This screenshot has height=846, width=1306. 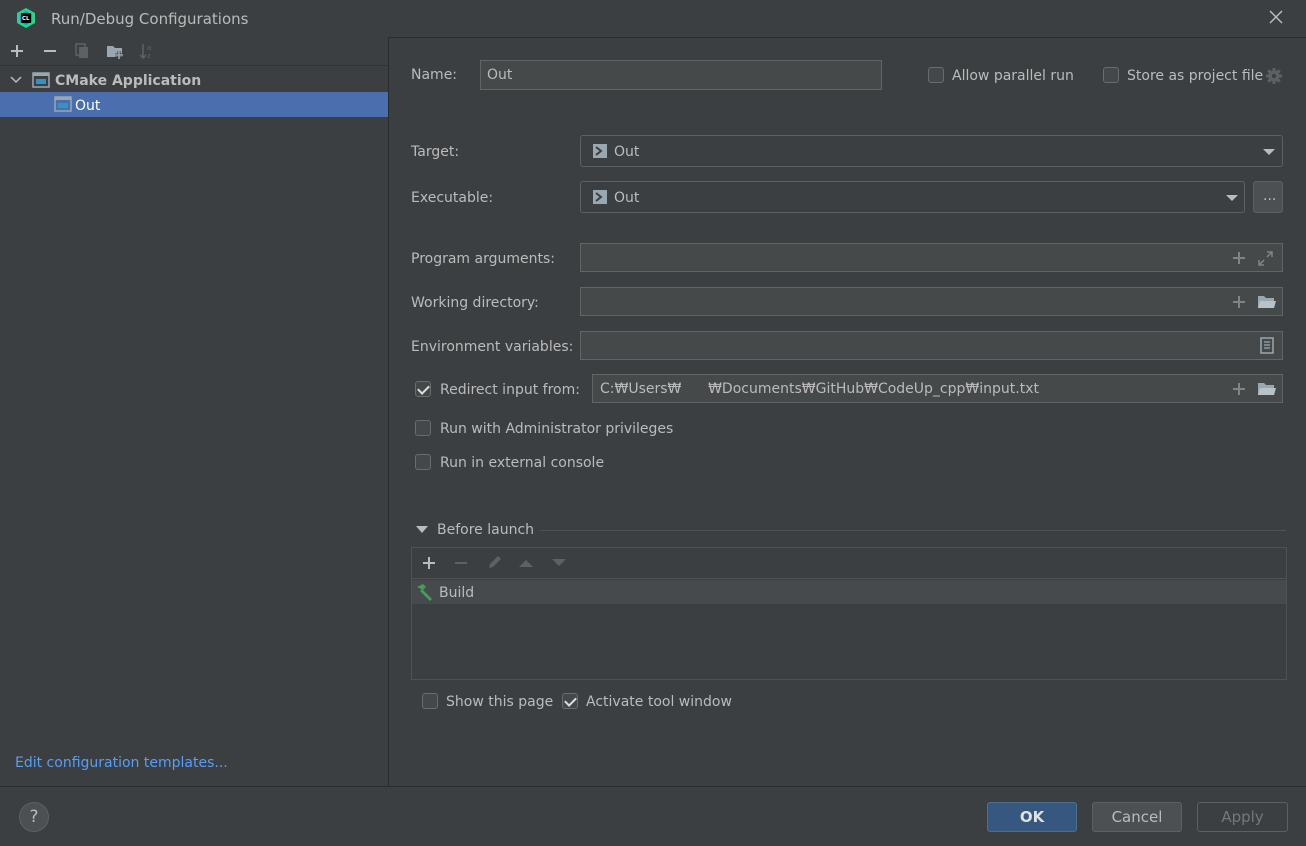 What do you see at coordinates (500, 702) in the screenshot?
I see `show-this-page-label: Show this page` at bounding box center [500, 702].